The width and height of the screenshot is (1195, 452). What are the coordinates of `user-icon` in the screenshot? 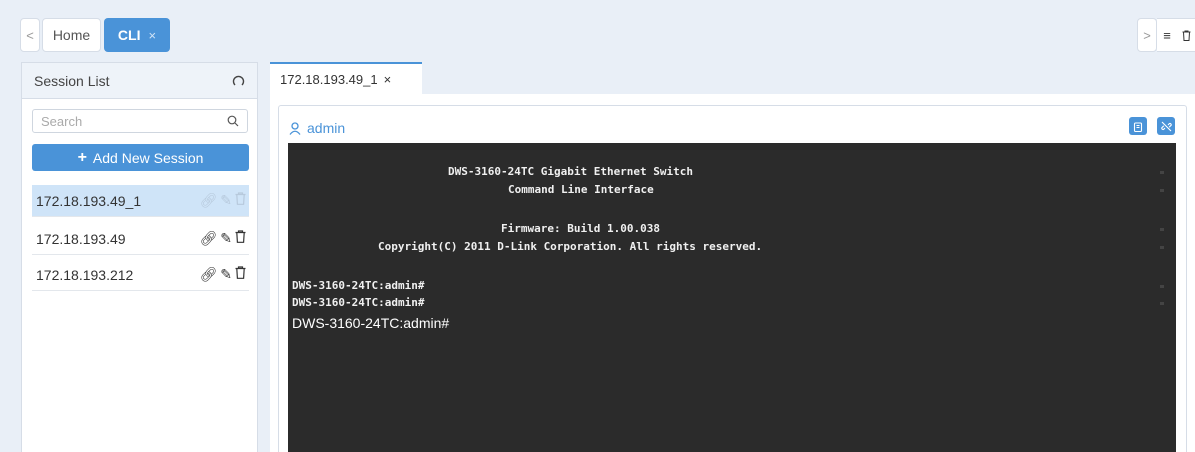 It's located at (295, 128).